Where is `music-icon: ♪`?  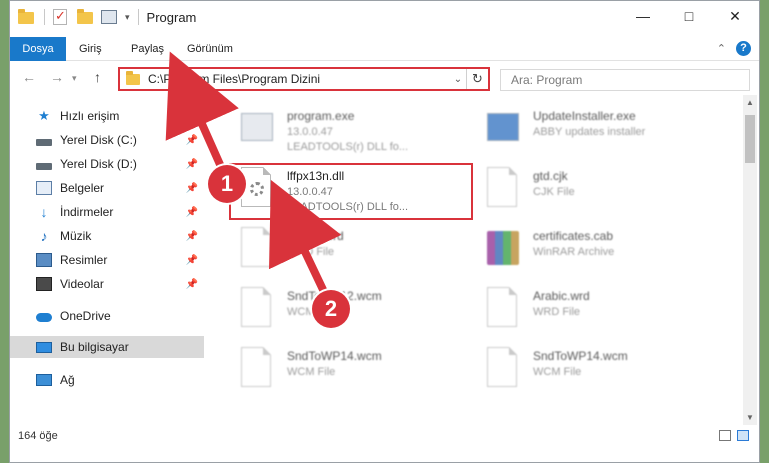 music-icon: ♪ is located at coordinates (44, 236).